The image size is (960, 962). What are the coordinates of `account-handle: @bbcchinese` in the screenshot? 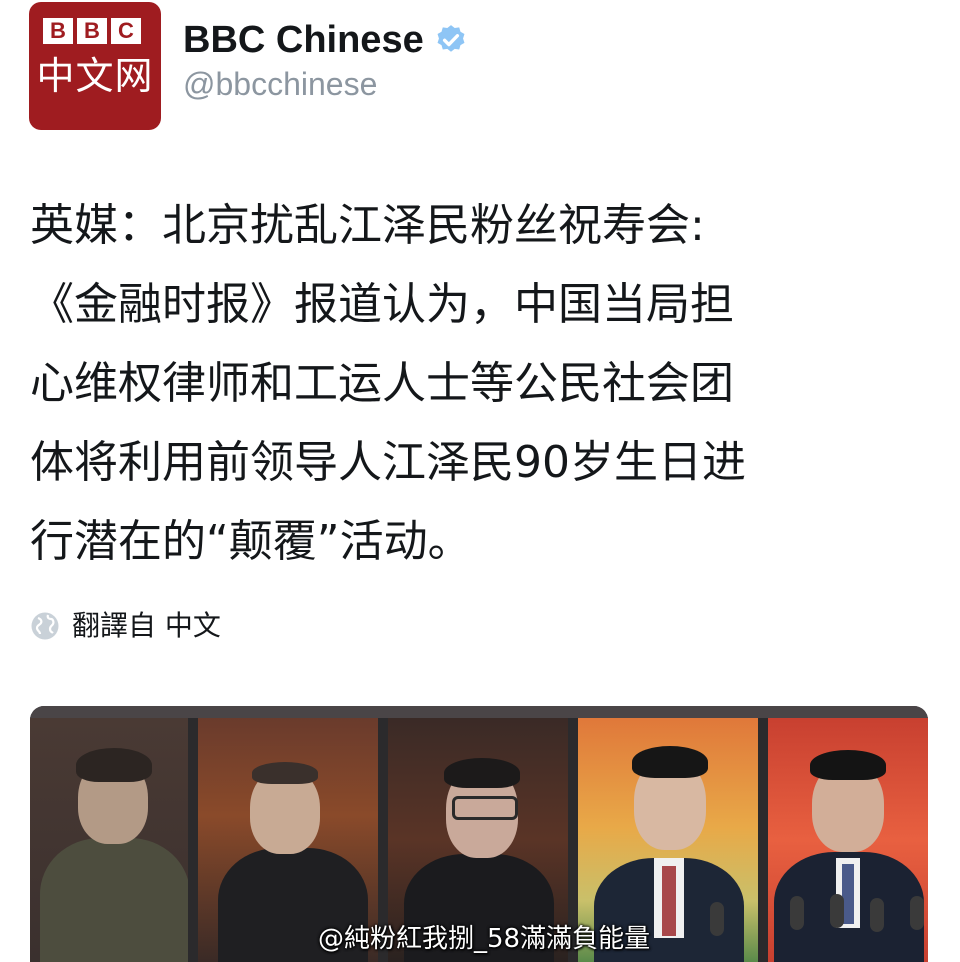 It's located at (280, 84).